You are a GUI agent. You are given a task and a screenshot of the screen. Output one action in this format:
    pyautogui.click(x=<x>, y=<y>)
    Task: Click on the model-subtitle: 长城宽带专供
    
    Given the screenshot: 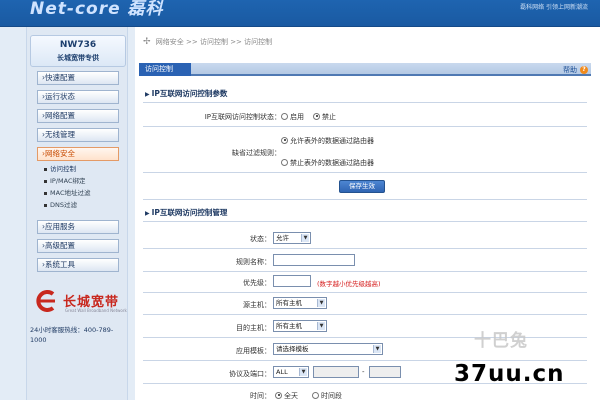 What is the action you would take?
    pyautogui.click(x=78, y=58)
    